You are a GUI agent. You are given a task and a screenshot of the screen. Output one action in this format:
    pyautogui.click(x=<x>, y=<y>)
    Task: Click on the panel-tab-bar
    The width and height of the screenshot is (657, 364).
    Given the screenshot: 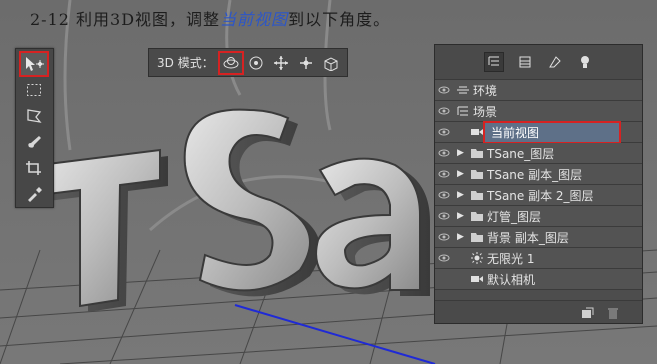 What is the action you would take?
    pyautogui.click(x=538, y=62)
    